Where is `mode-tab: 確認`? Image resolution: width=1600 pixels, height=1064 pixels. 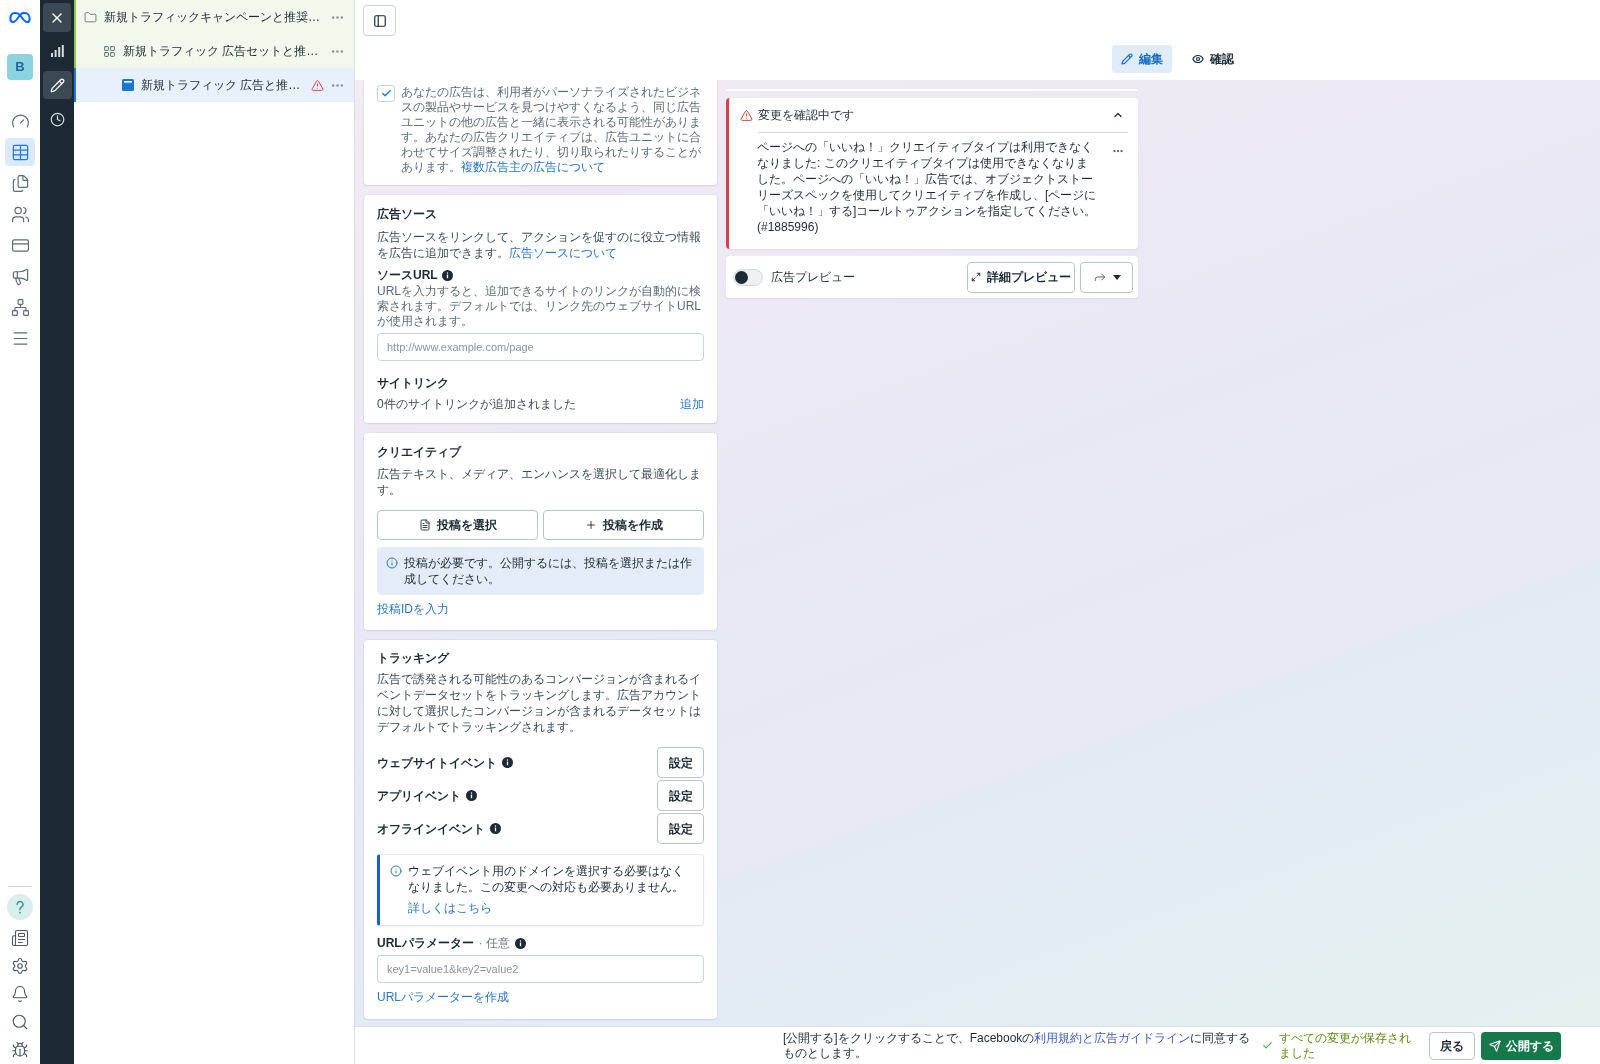
mode-tab: 確認 is located at coordinates (1213, 59).